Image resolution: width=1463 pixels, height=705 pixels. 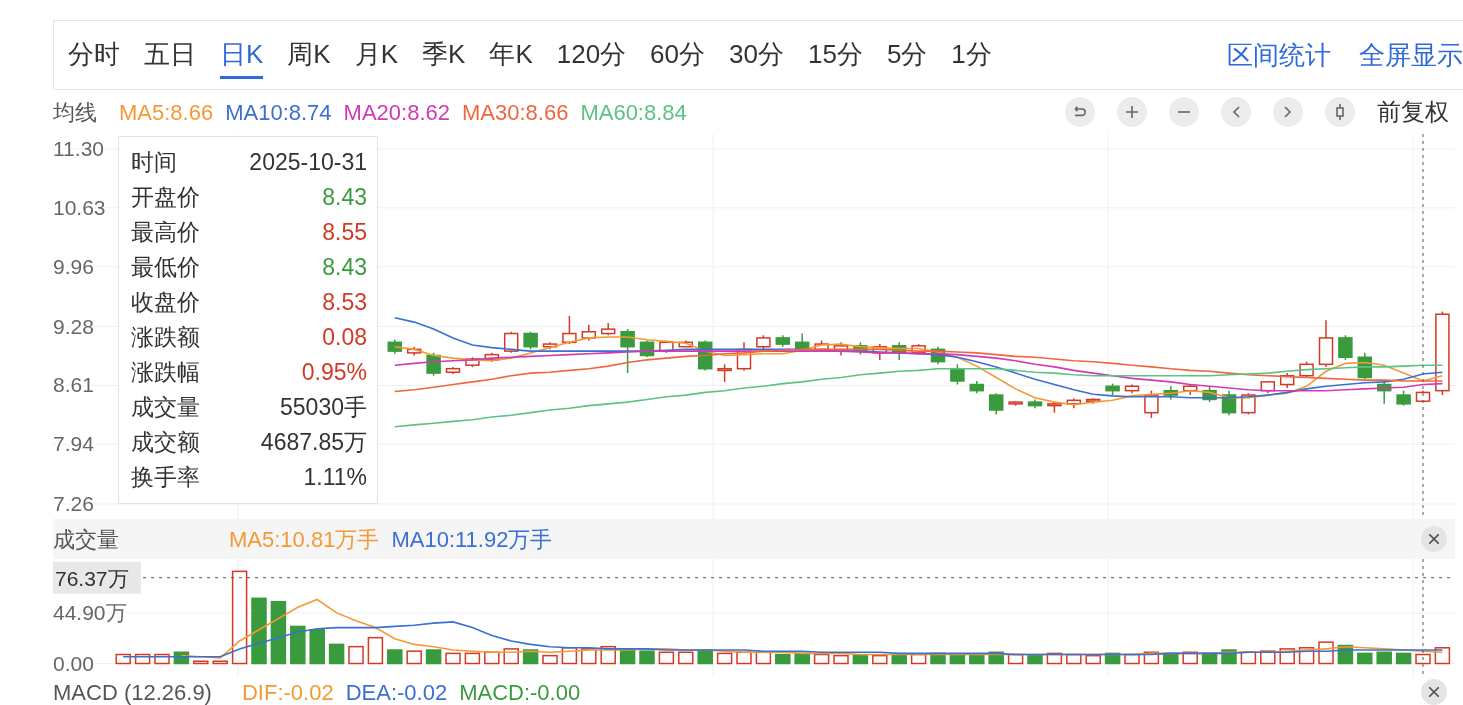 What do you see at coordinates (73, 444) in the screenshot?
I see `price-axis-label: 7.94` at bounding box center [73, 444].